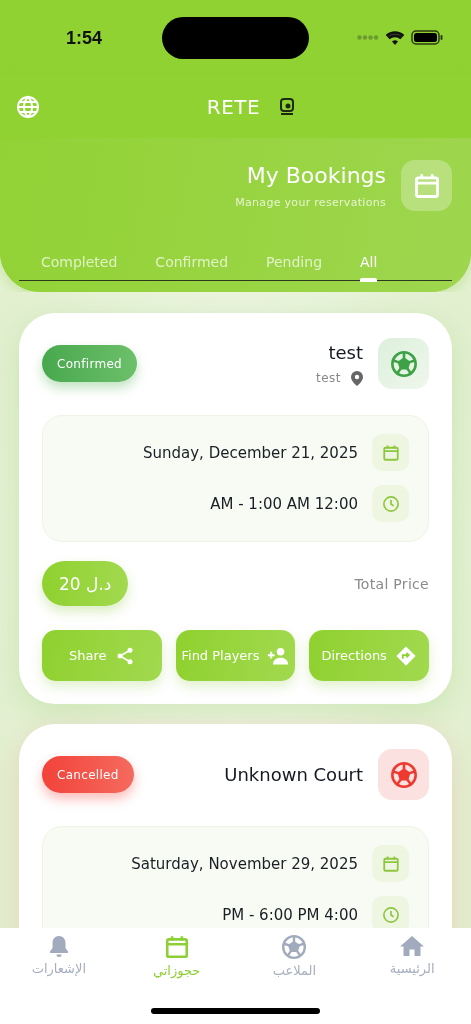 Image resolution: width=471 pixels, height=1024 pixels. Describe the element at coordinates (294, 256) in the screenshot. I see `filter-tab: Pending` at that location.